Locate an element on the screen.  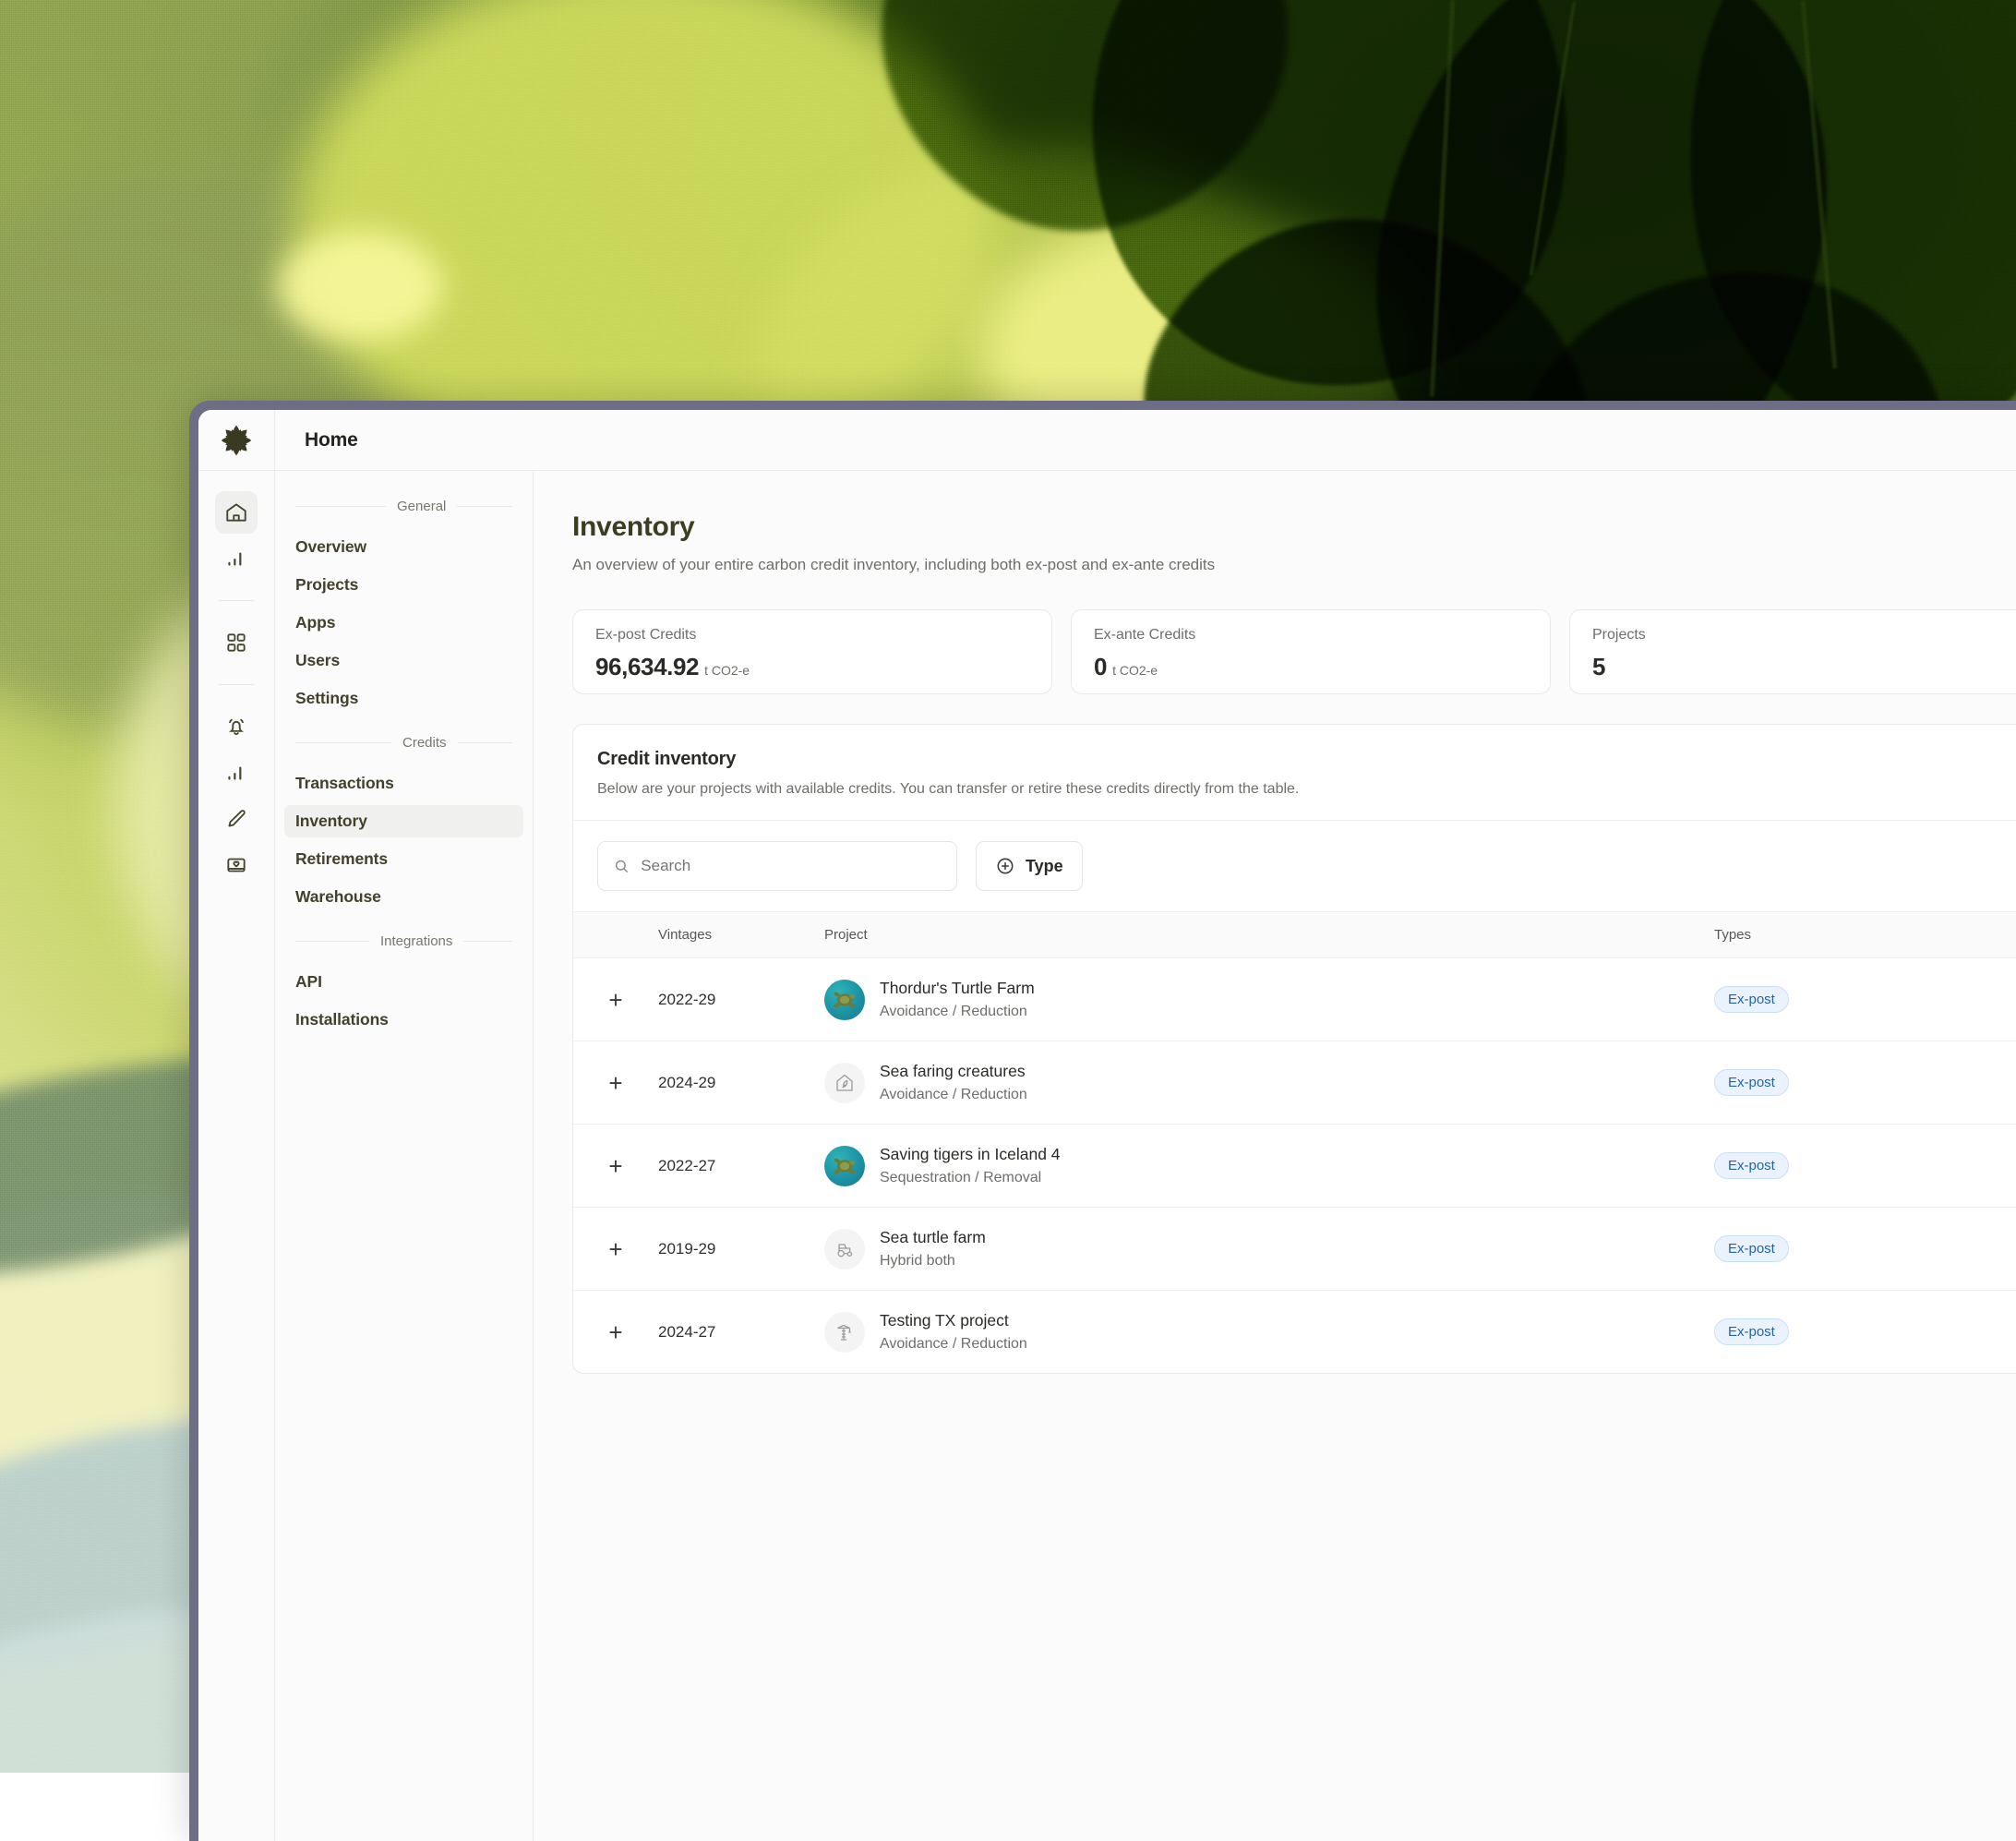
vintages-cell: 2024-27 is located at coordinates (741, 1332).